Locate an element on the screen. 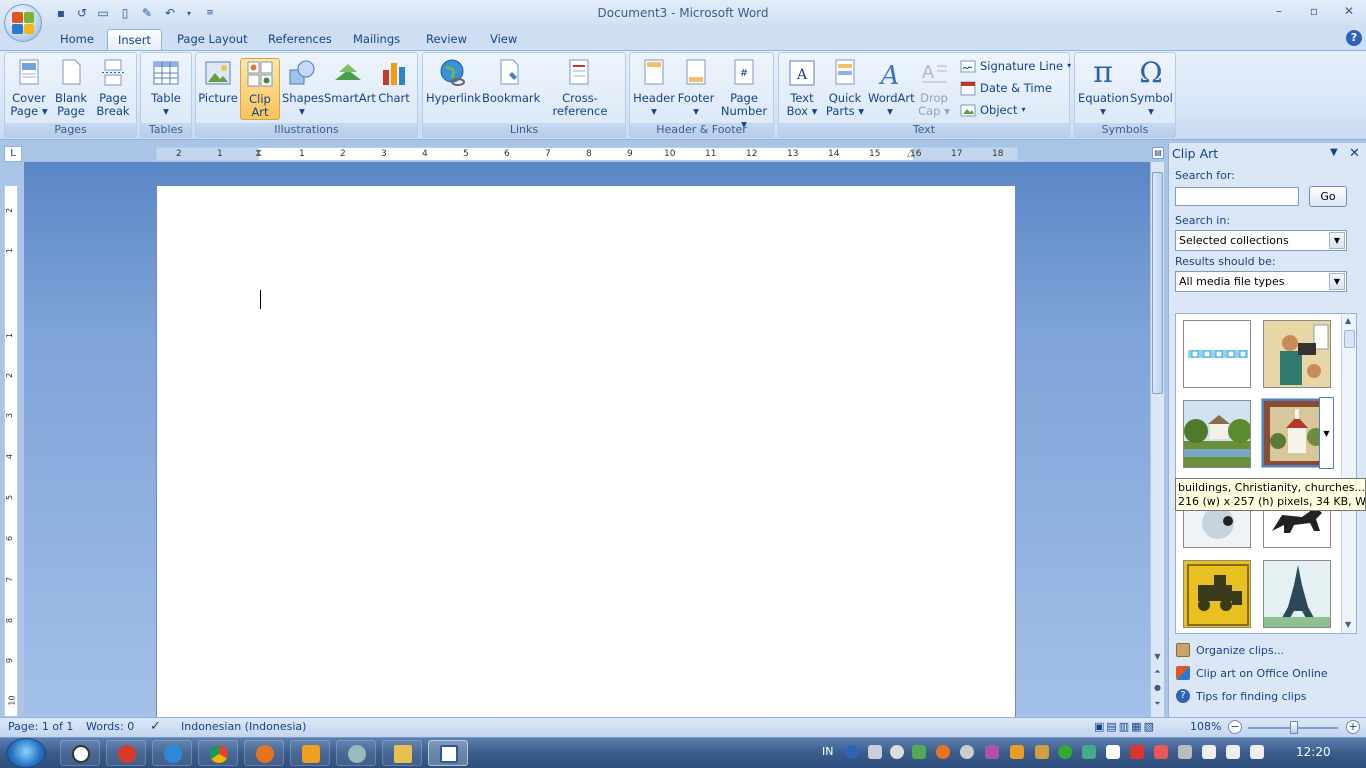  language-status: Indonesian (Indonesia) is located at coordinates (243, 726).